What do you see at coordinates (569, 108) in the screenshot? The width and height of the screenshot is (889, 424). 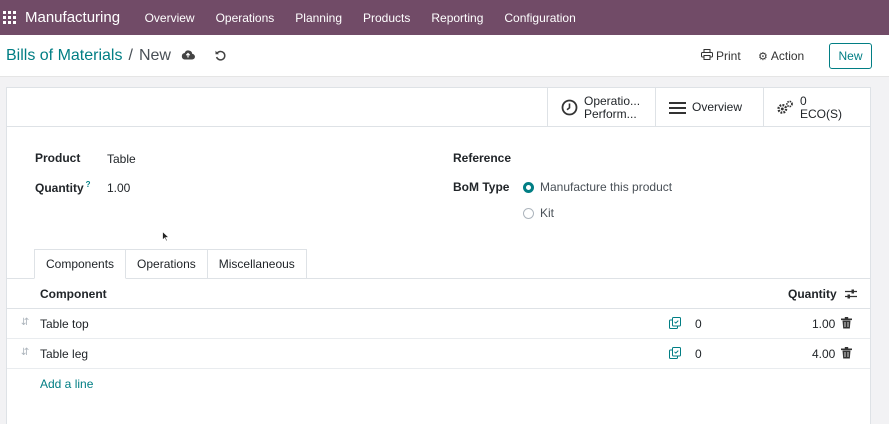 I see `clock-icon` at bounding box center [569, 108].